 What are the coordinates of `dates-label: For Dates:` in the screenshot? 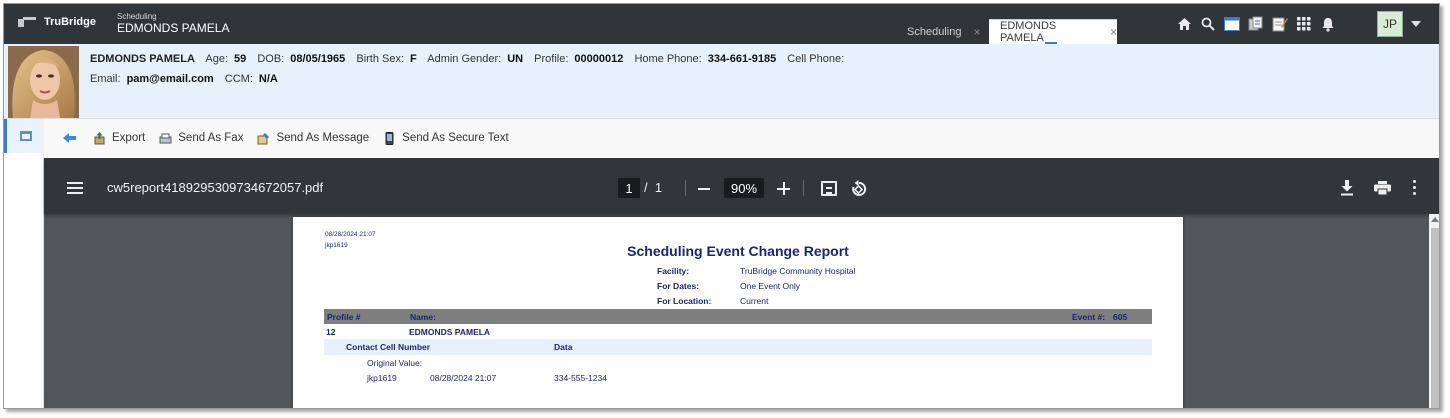 It's located at (678, 286).